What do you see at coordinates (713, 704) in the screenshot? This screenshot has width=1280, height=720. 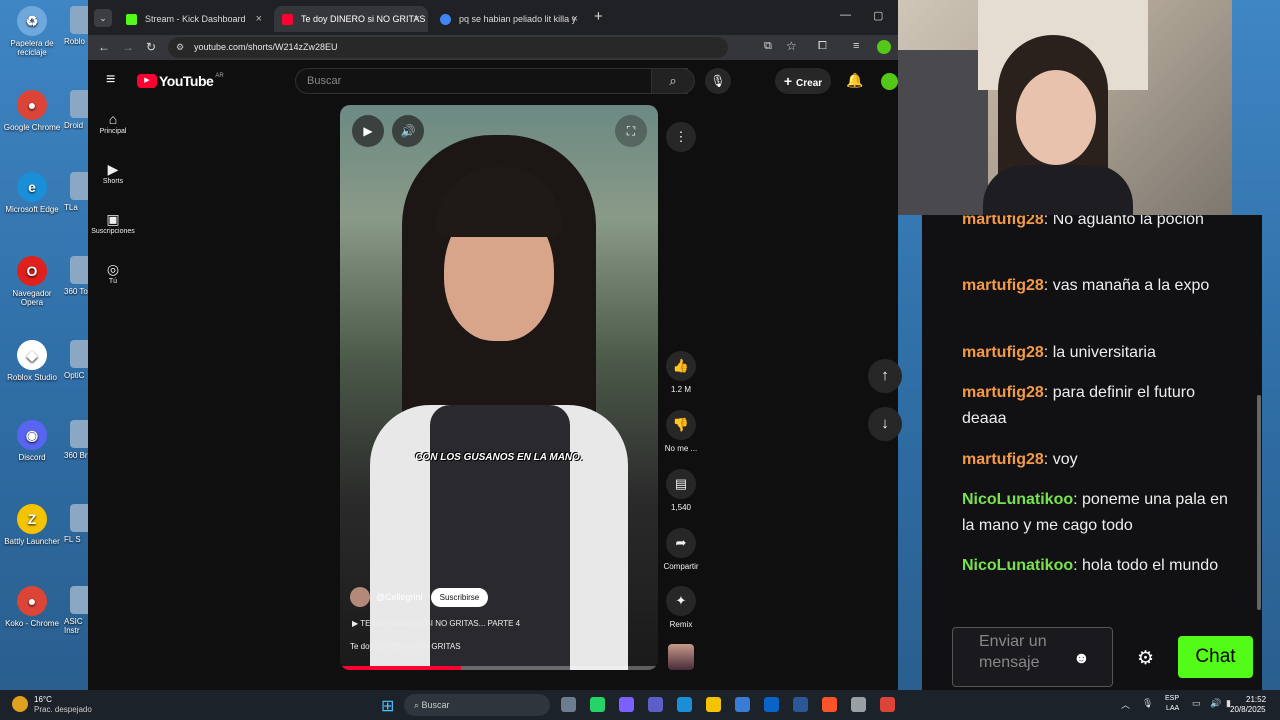 I see `explorer-taskbar-icon` at bounding box center [713, 704].